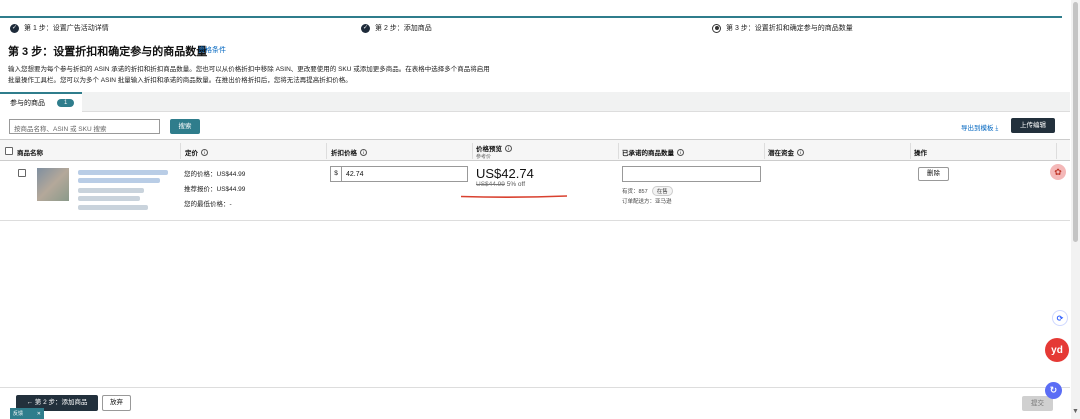  Describe the element at coordinates (53, 184) in the screenshot. I see `product-thumbnail` at that location.